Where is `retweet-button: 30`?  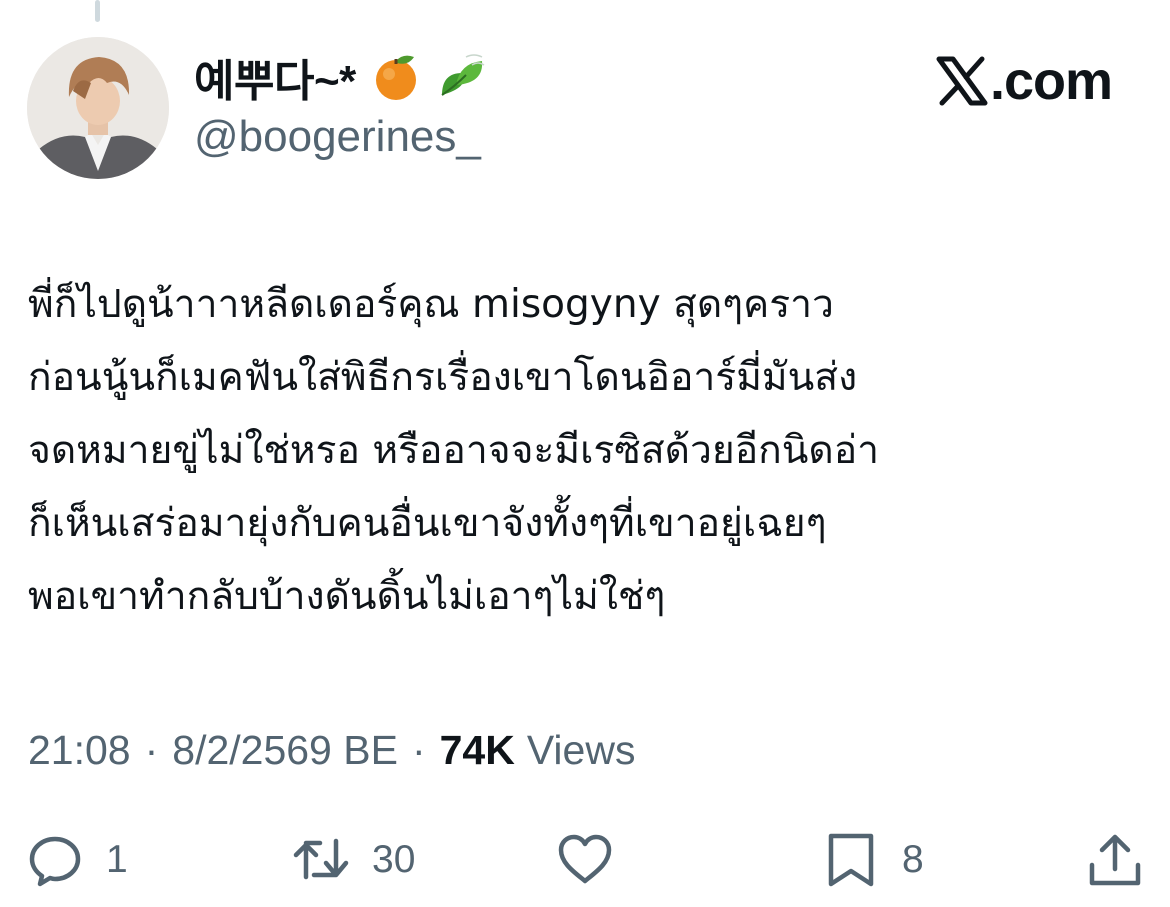
retweet-button: 30 is located at coordinates (353, 860).